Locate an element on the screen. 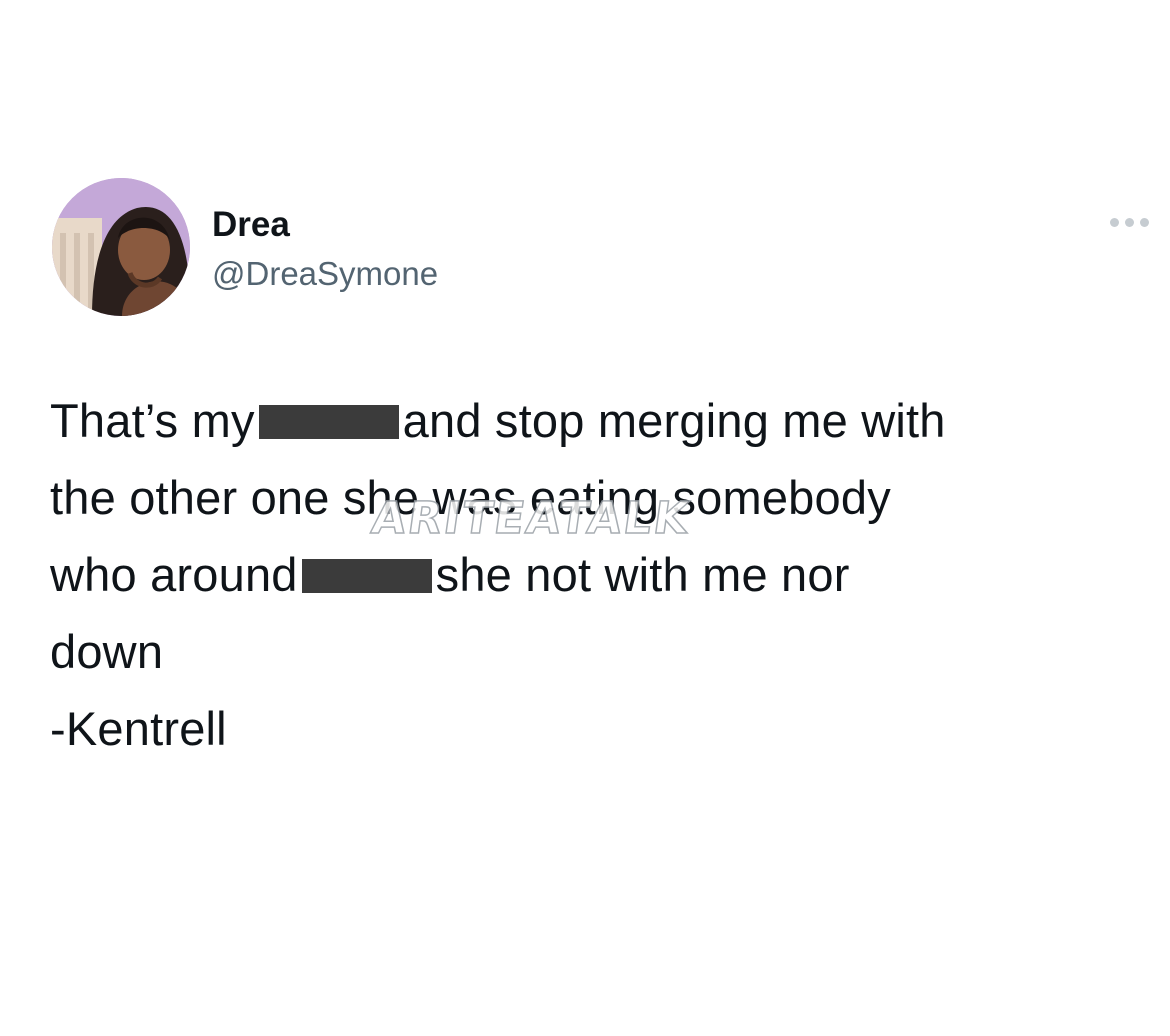 The height and width of the screenshot is (1036, 1170). profile-photo-icon is located at coordinates (121, 247).